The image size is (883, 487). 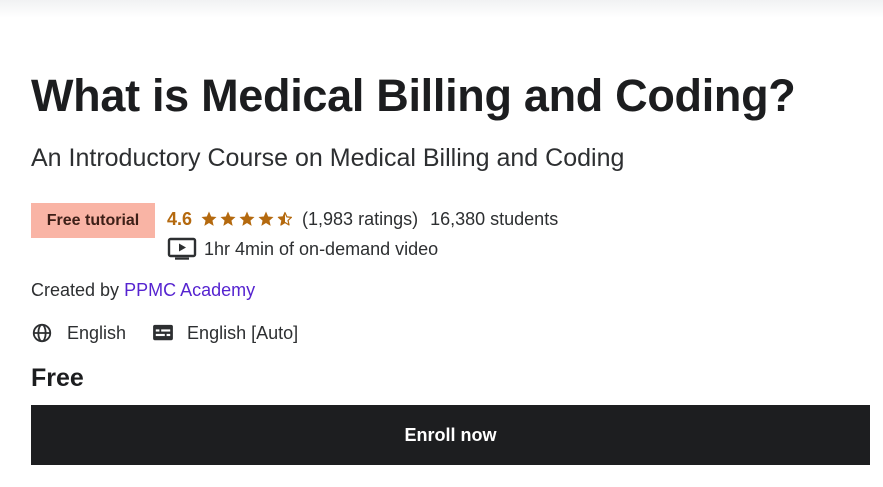 What do you see at coordinates (494, 218) in the screenshot?
I see `students-count: 16,380 students` at bounding box center [494, 218].